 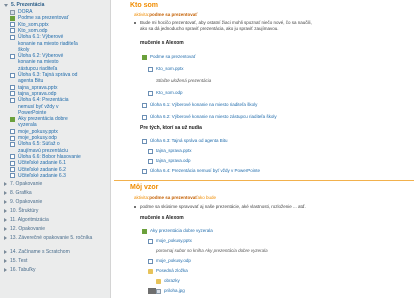 I want to click on activity-label: Kto_som.pptx, so click(x=170, y=68).